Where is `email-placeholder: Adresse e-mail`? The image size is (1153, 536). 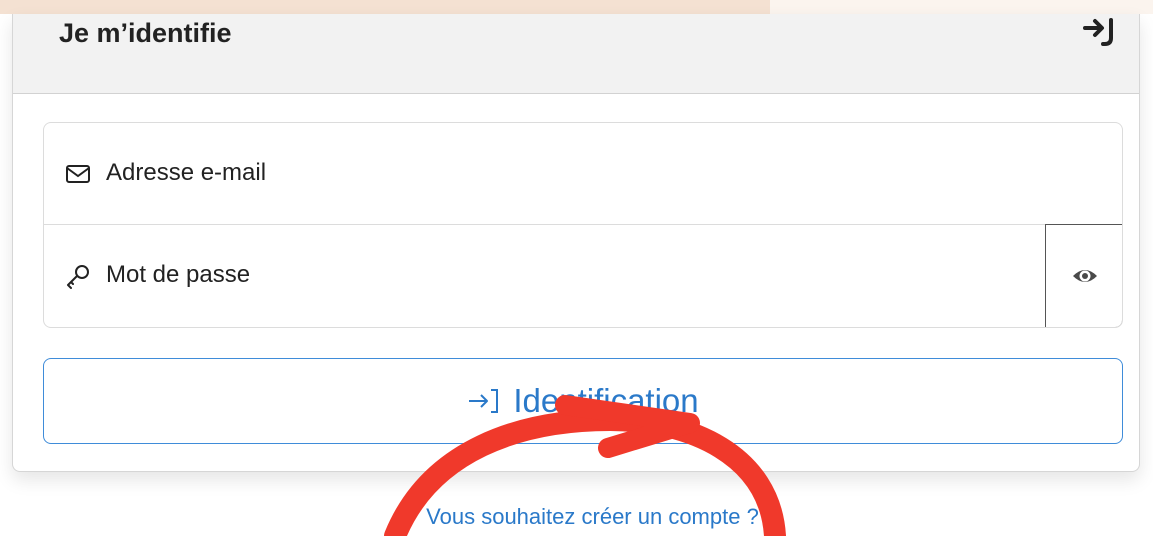
email-placeholder: Adresse e-mail is located at coordinates (186, 172).